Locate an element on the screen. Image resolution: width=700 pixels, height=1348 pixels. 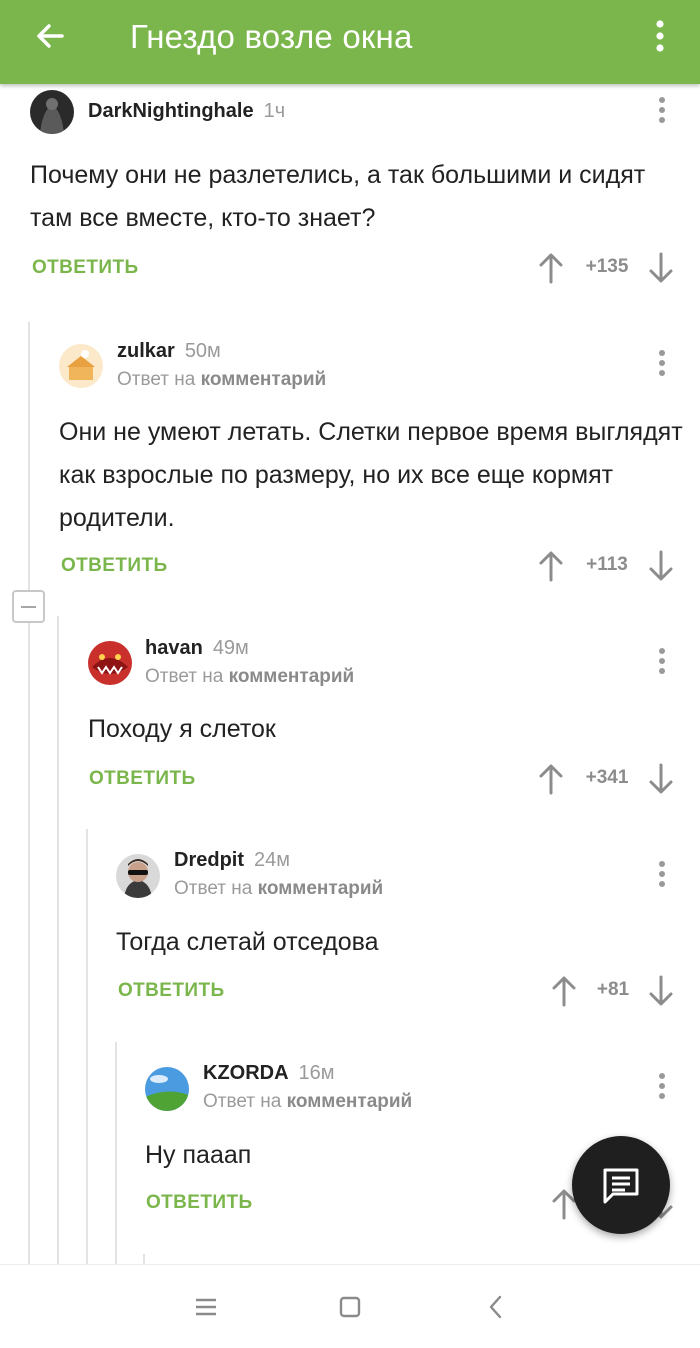
comment-icon is located at coordinates (621, 1186).